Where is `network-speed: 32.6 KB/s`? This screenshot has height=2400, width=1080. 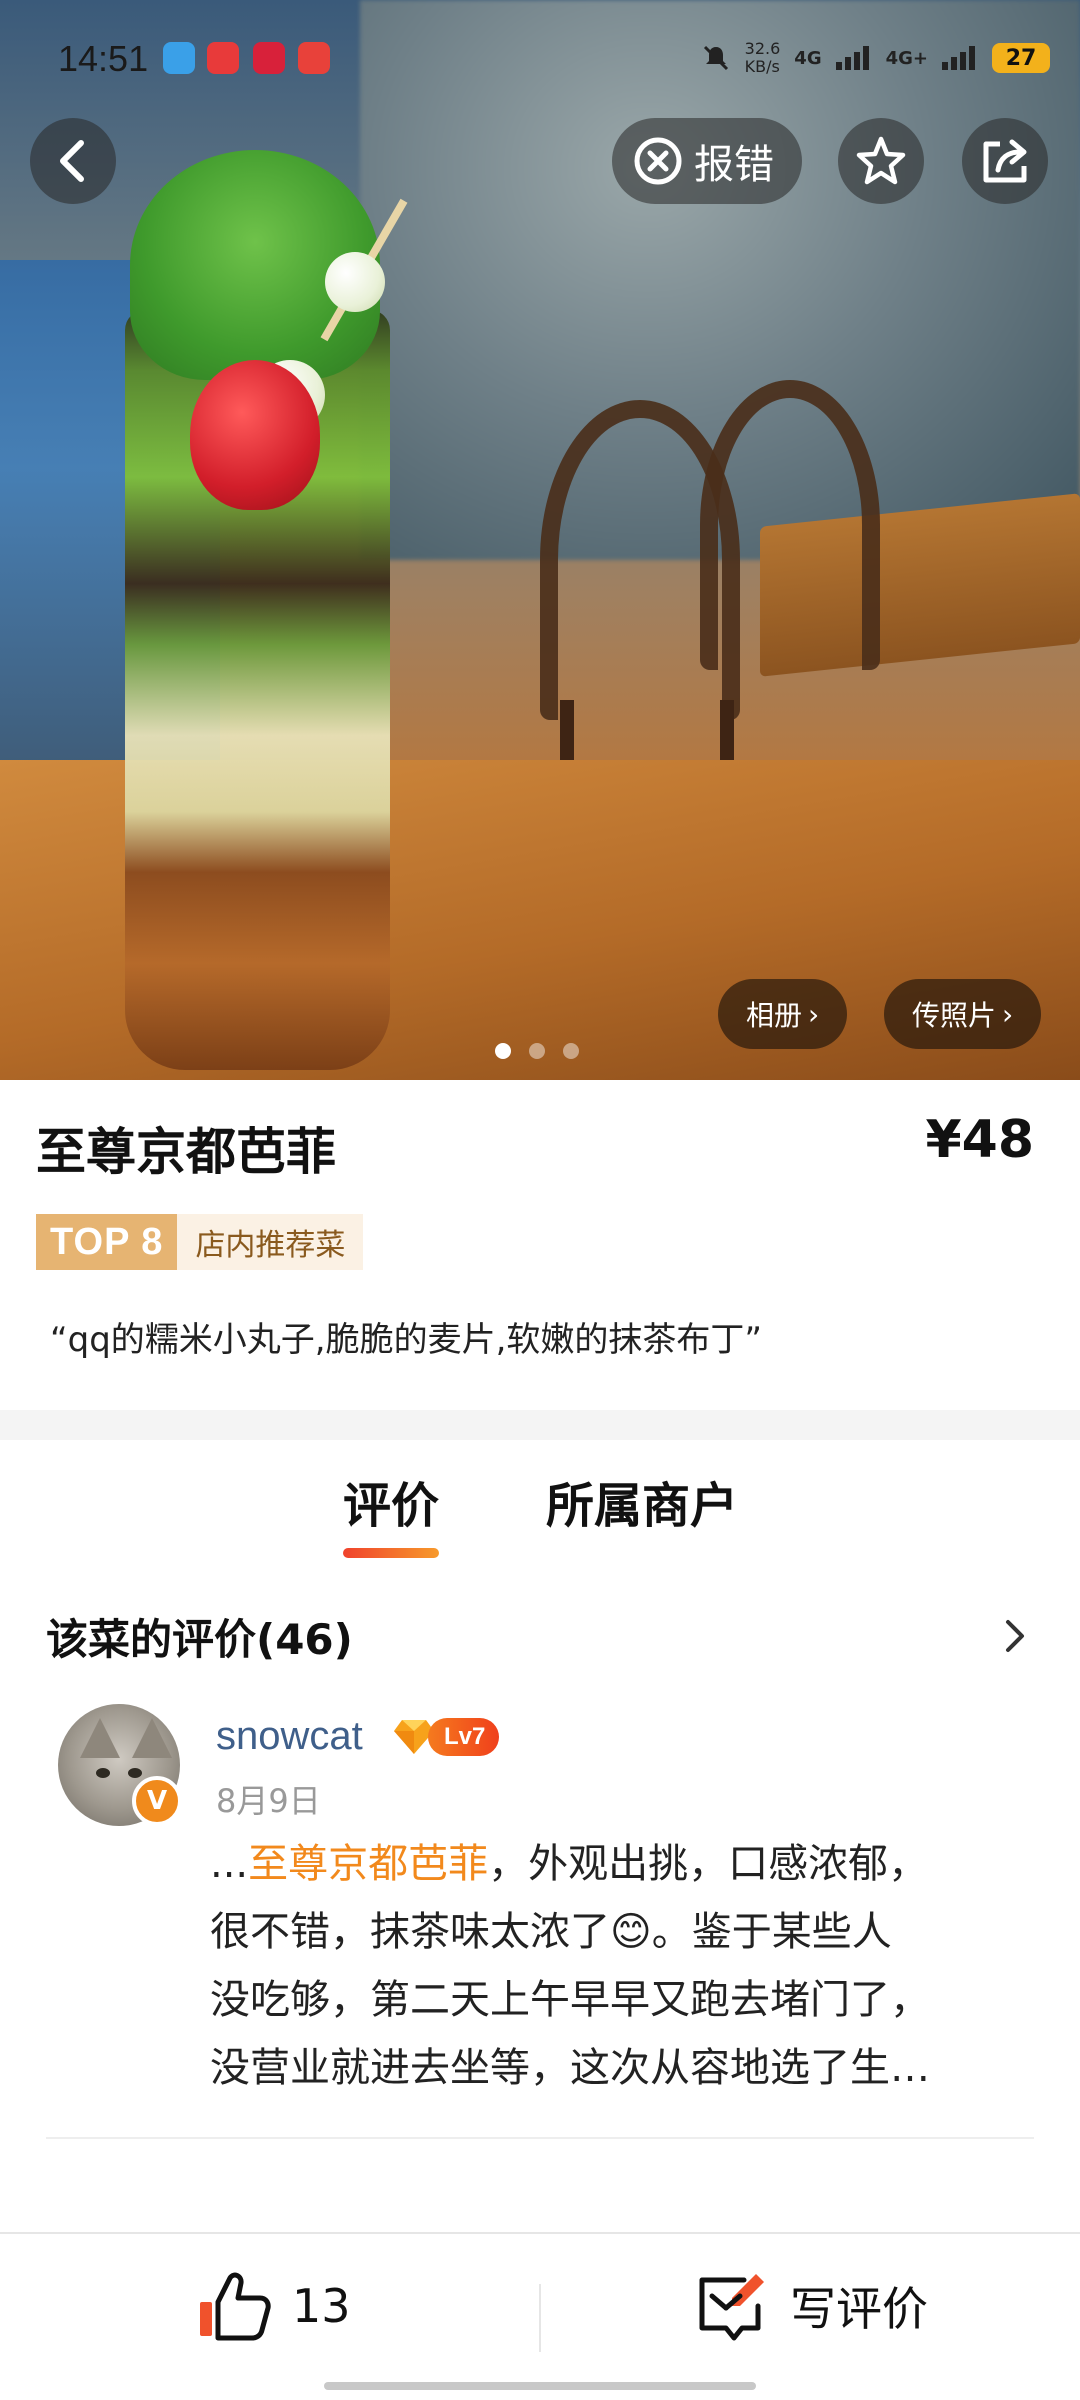 network-speed: 32.6 KB/s is located at coordinates (763, 58).